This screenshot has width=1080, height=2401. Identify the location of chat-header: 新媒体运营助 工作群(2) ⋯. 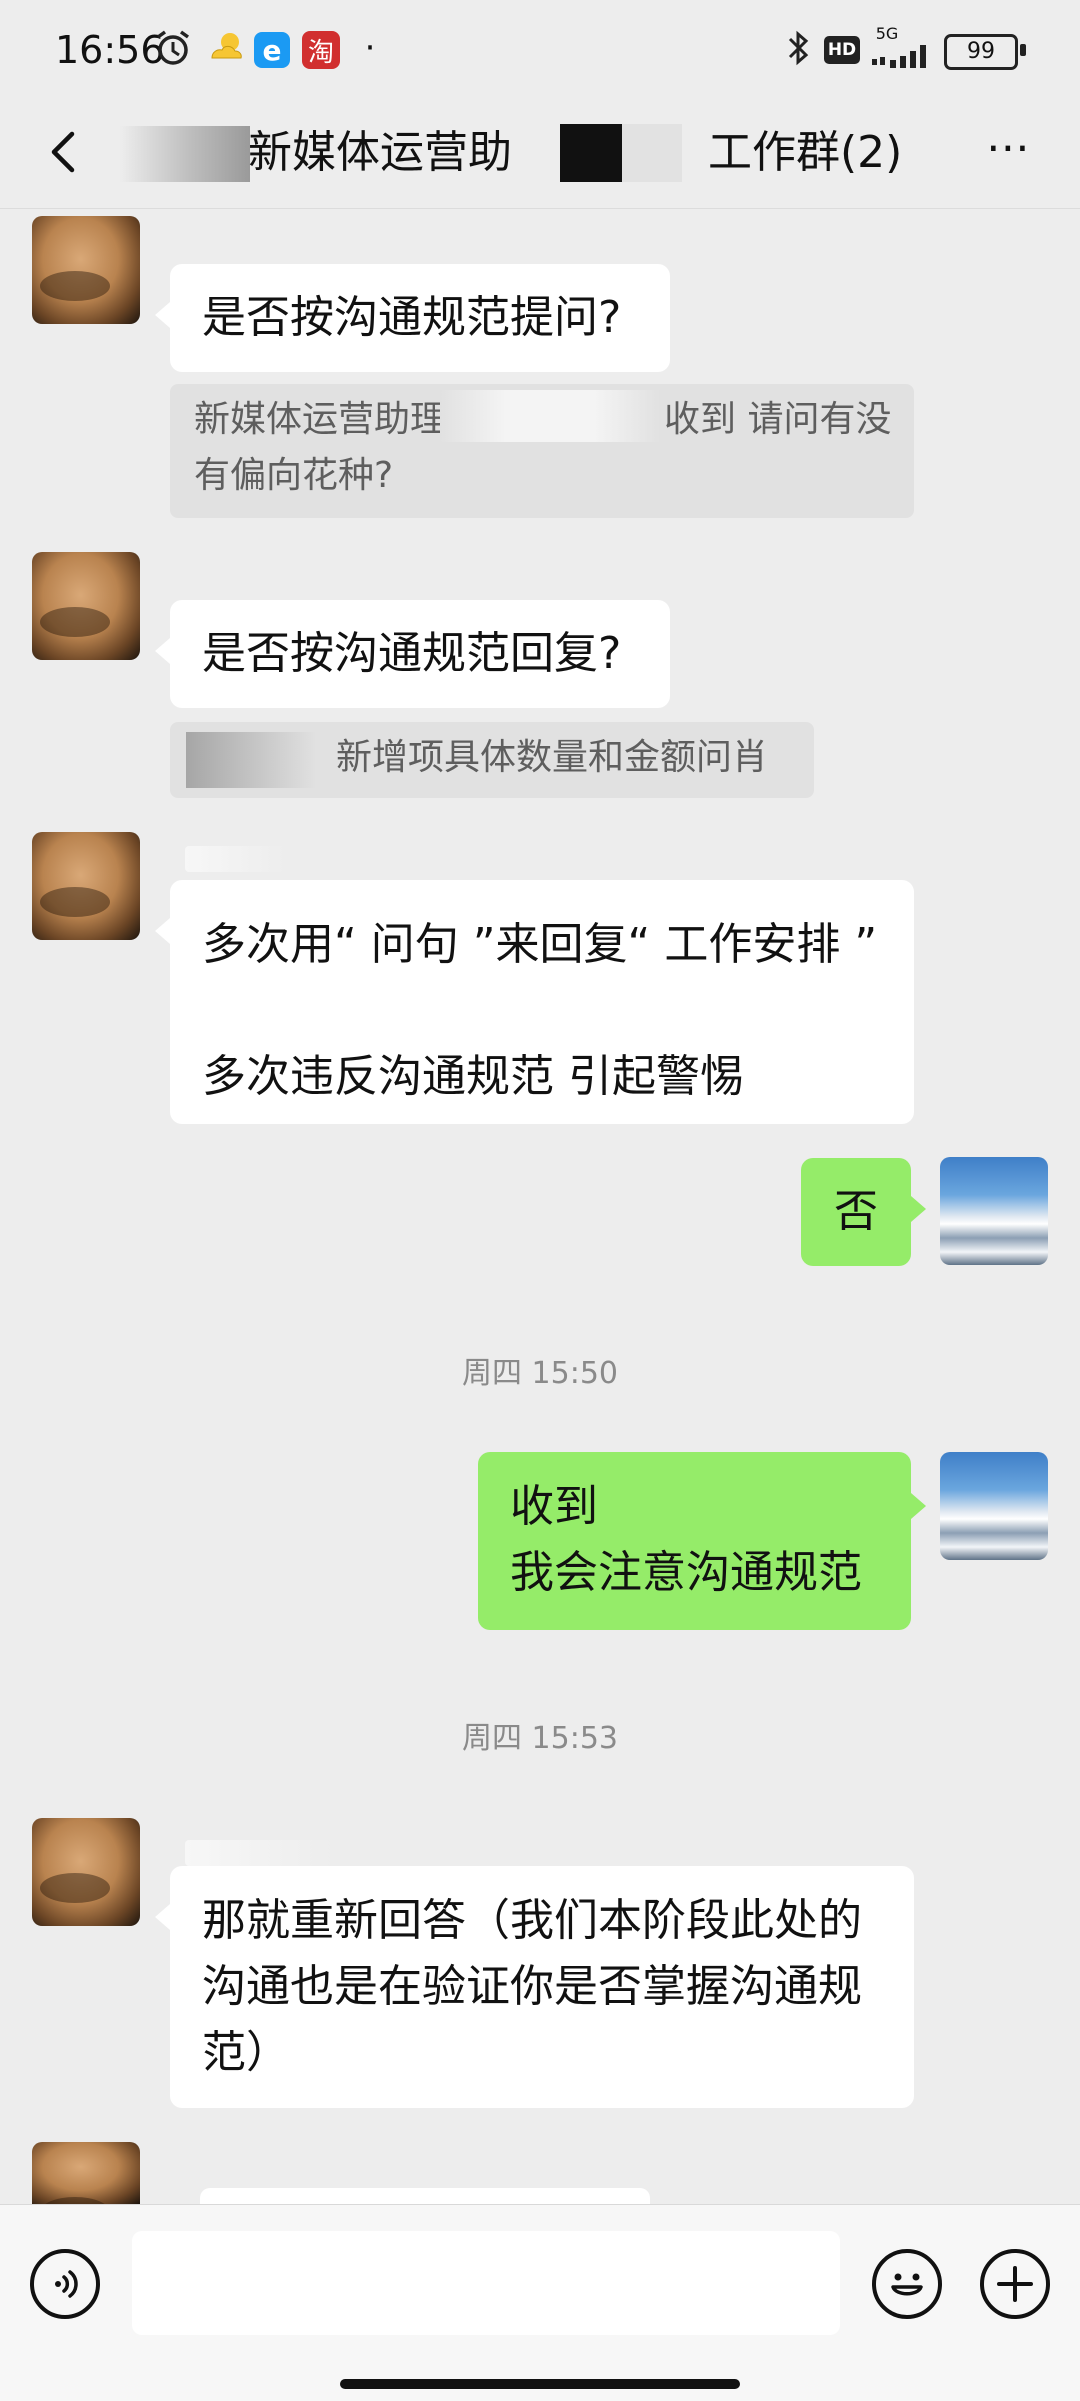
(540, 155).